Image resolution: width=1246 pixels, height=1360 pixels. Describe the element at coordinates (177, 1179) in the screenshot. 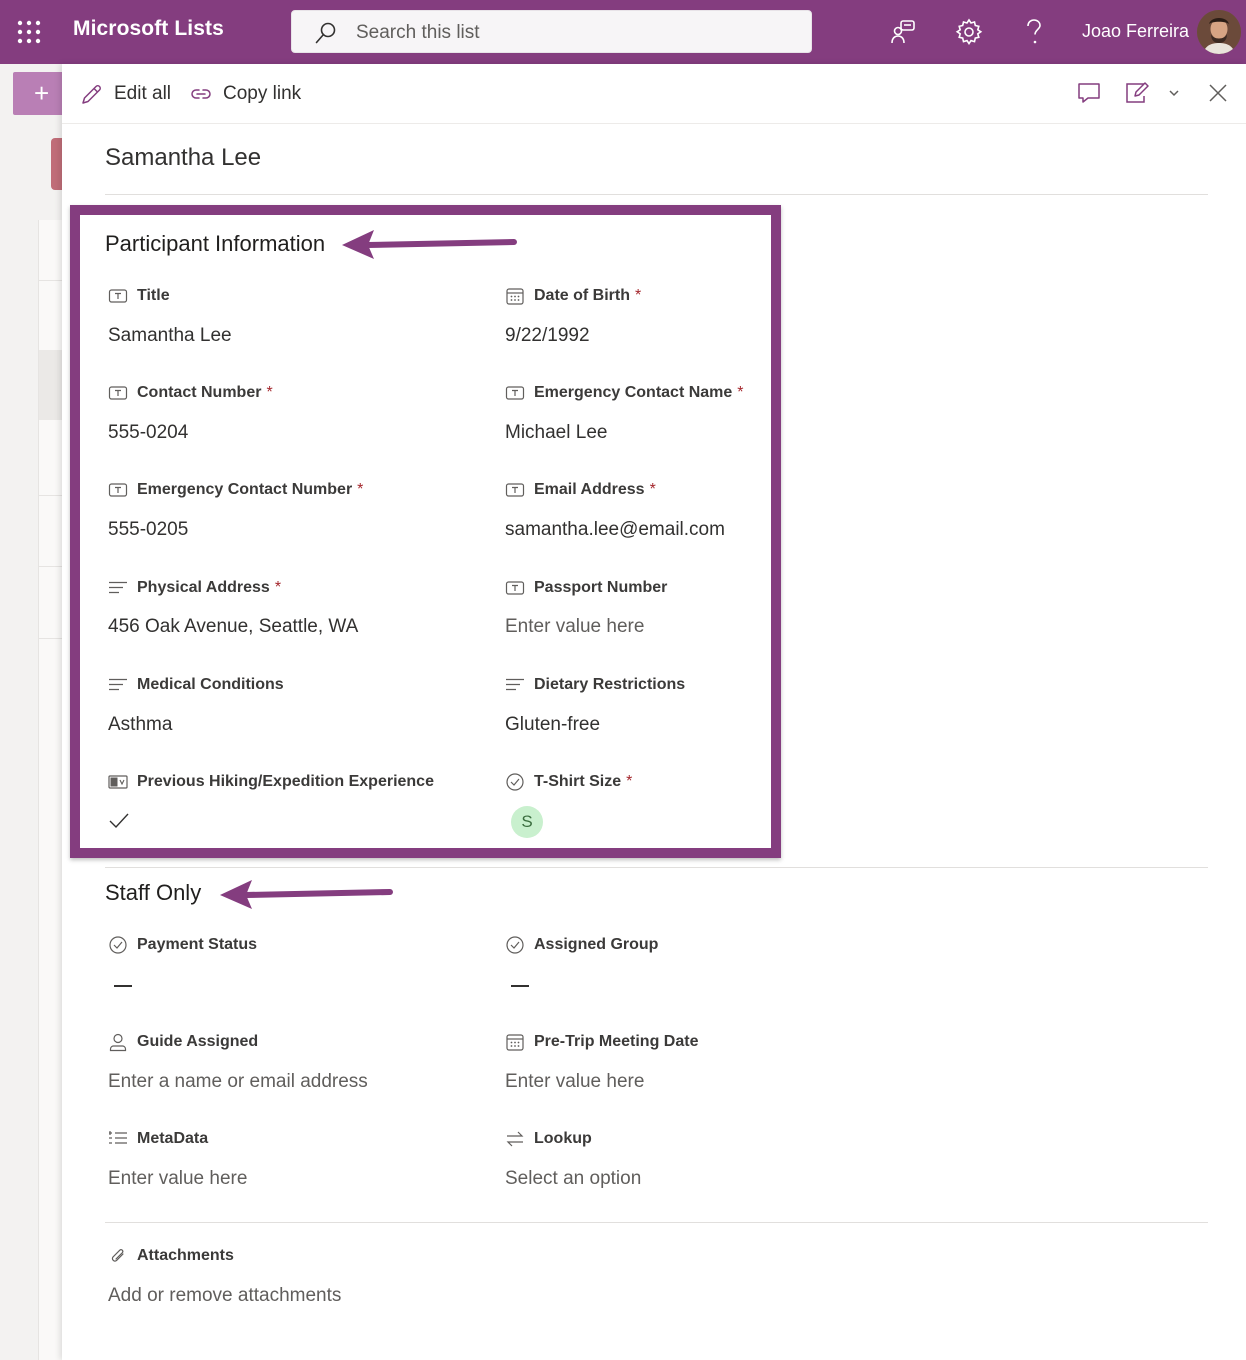

I see `metadata-field-input: Enter value here` at that location.